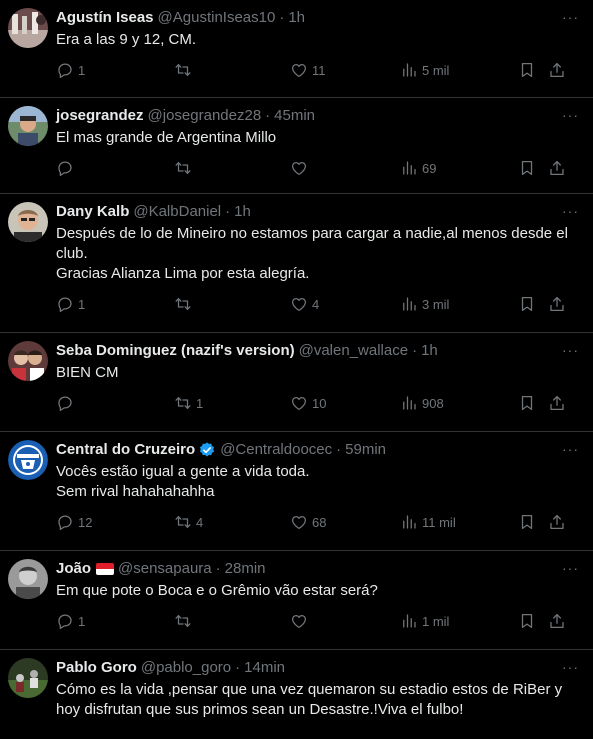 This screenshot has height=739, width=593. What do you see at coordinates (459, 168) in the screenshot?
I see `views-button: 69` at bounding box center [459, 168].